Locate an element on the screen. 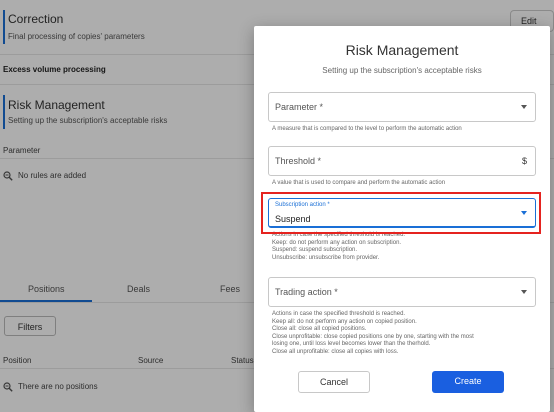  create-button: Create is located at coordinates (468, 382).